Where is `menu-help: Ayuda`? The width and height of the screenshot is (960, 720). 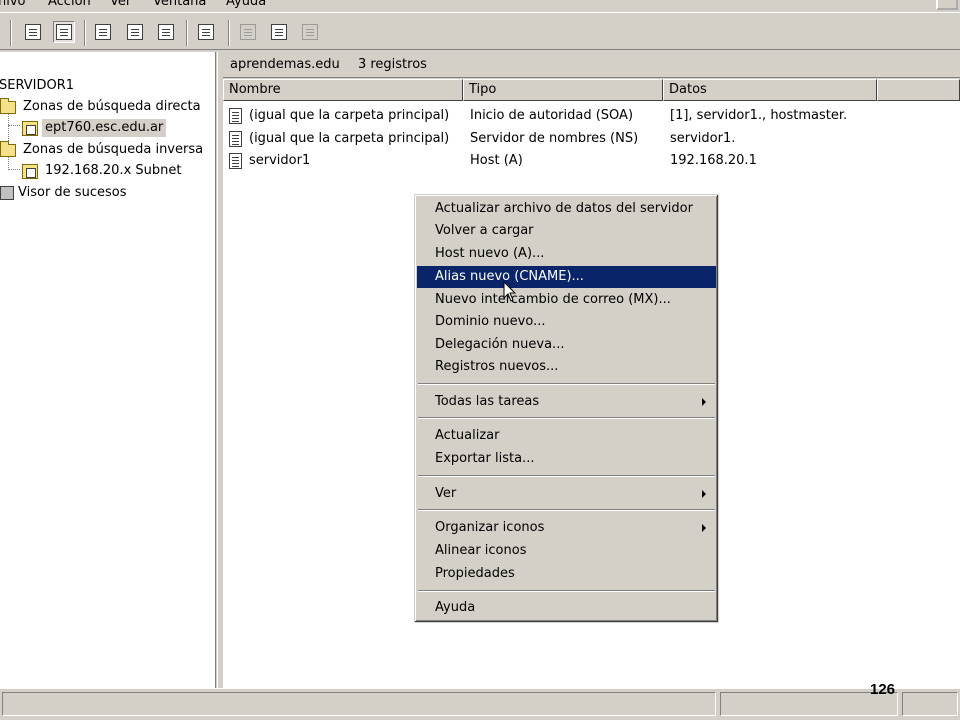 menu-help: Ayuda is located at coordinates (246, 4).